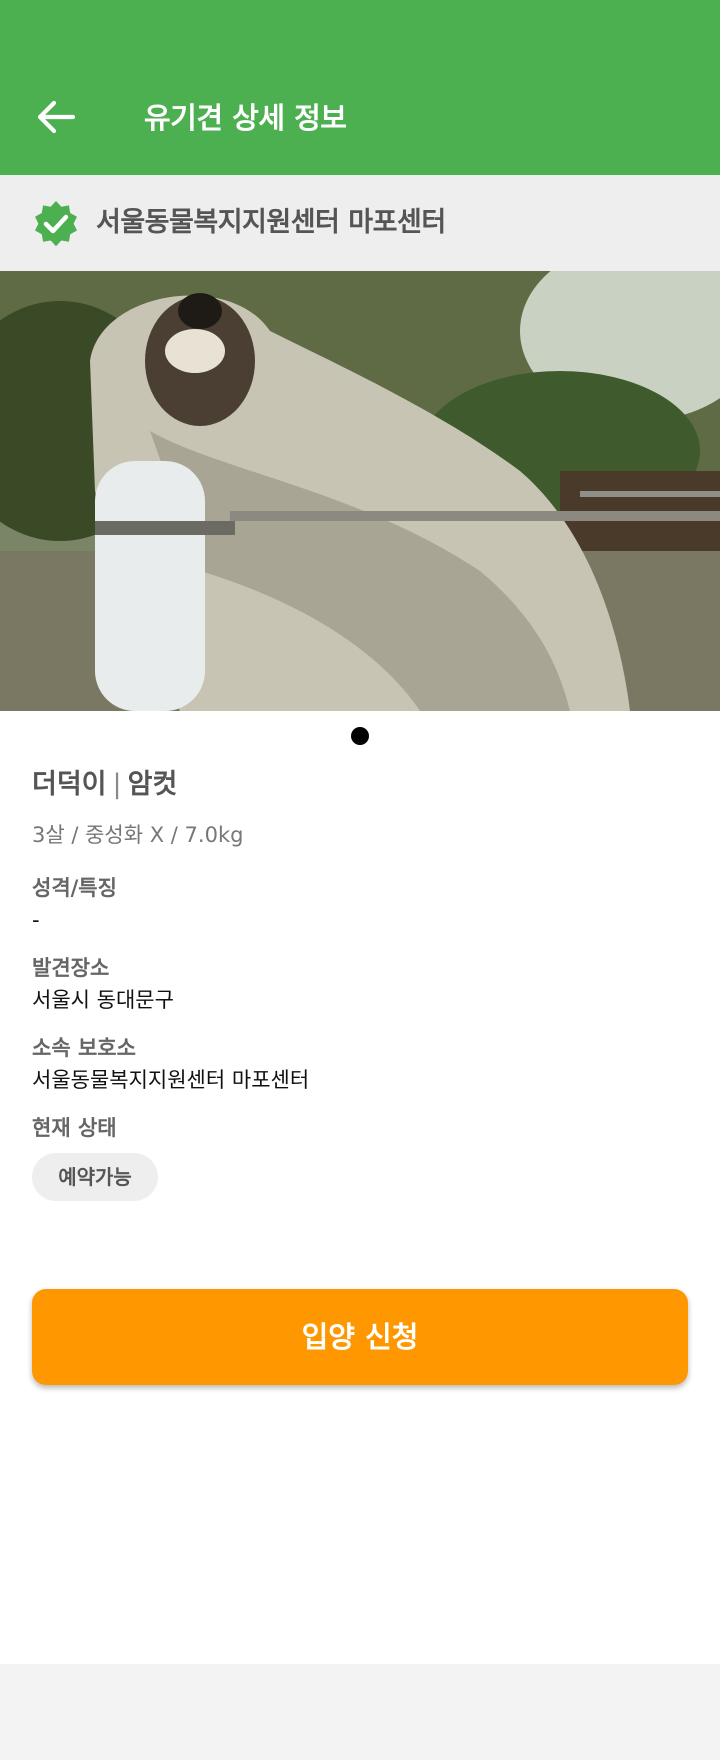 The image size is (720, 1760). Describe the element at coordinates (36, 920) in the screenshot. I see `personality-value: -` at that location.